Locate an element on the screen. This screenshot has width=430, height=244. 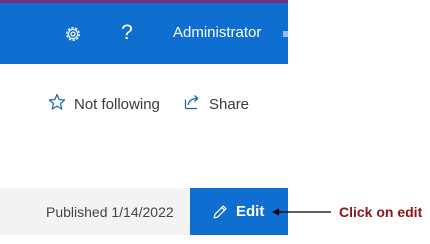
help-button: ? is located at coordinates (127, 33).